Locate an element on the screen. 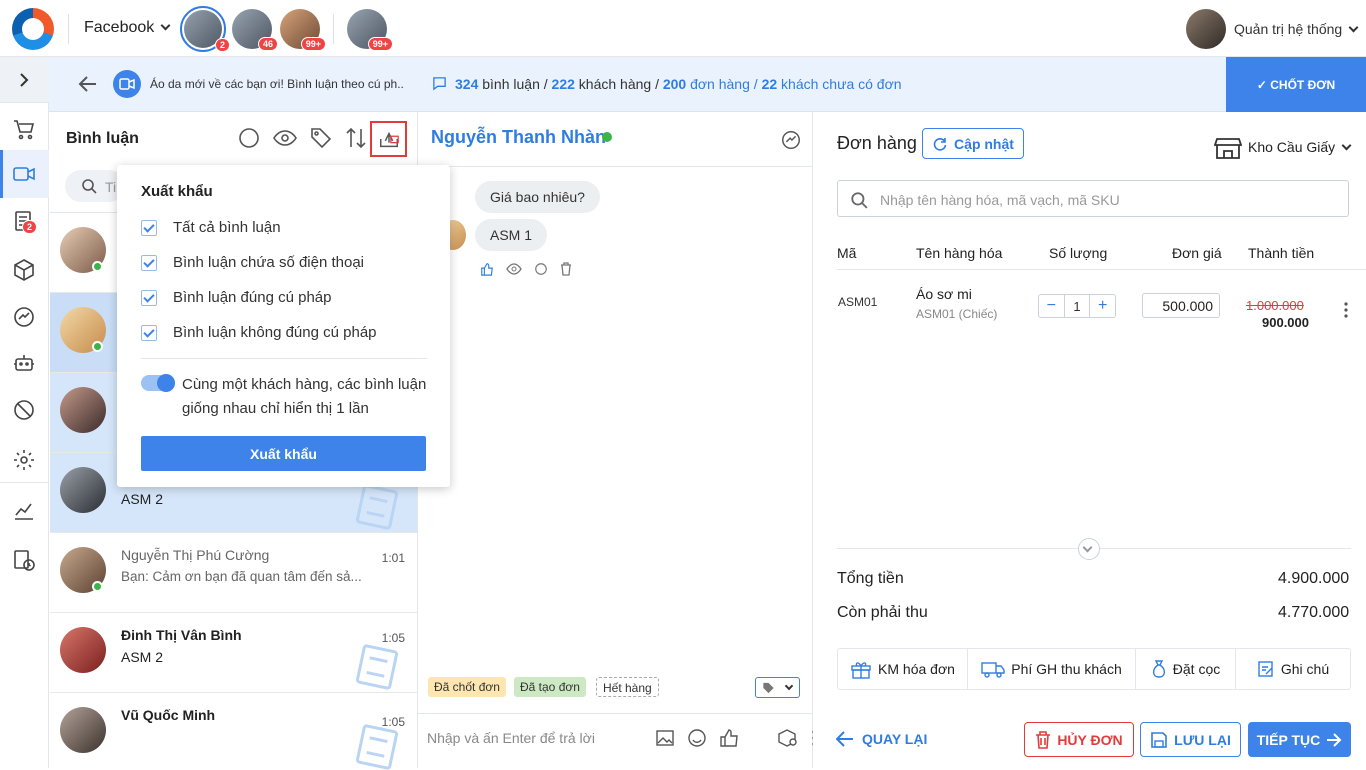  nav-bot is located at coordinates (24, 363).